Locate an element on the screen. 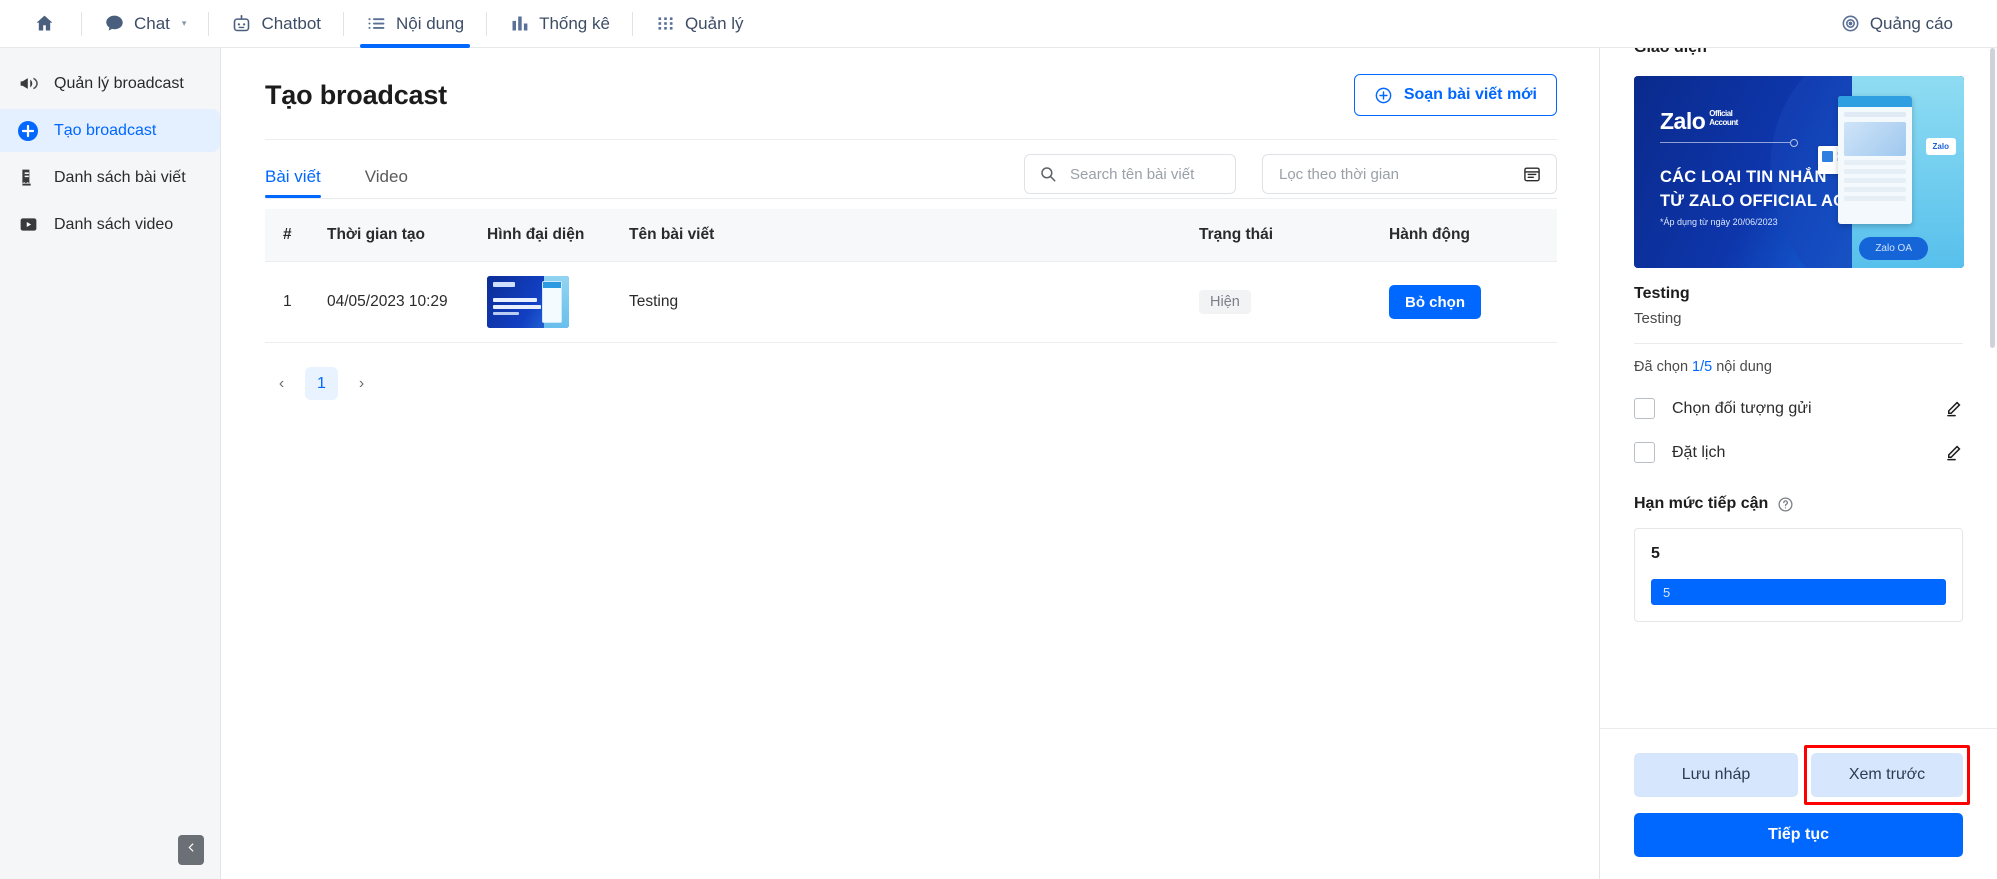 This screenshot has width=1997, height=879. preview-note: *Áp dụng từ ngày 20/06/2023 is located at coordinates (1719, 222).